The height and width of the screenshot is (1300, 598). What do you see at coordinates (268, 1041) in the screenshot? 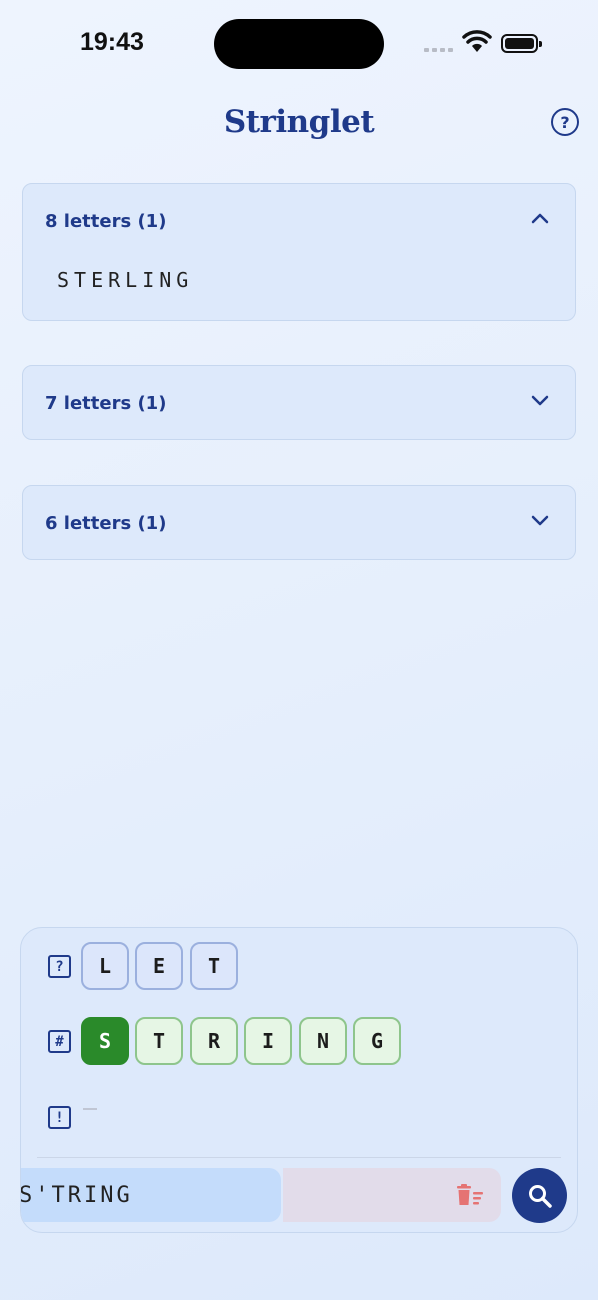
I see `letter-tile: I` at bounding box center [268, 1041].